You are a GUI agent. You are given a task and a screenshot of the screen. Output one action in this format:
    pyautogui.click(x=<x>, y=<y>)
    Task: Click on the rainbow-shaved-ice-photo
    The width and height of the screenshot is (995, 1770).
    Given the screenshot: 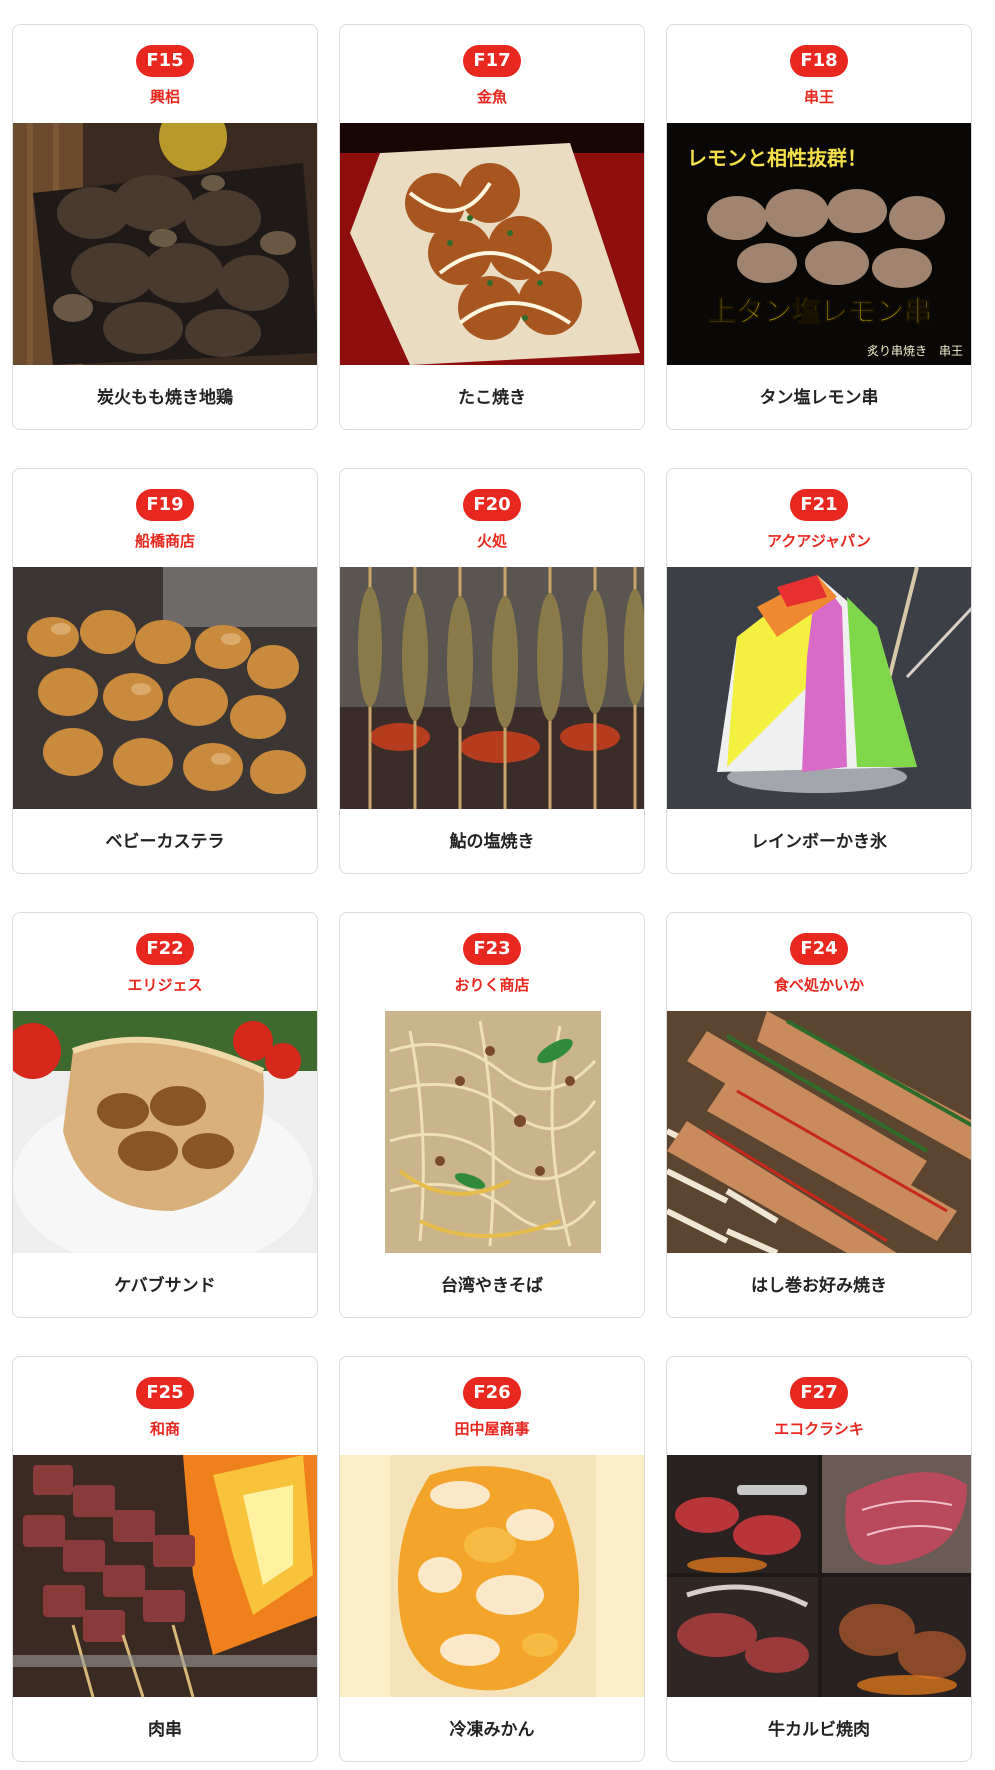 What is the action you would take?
    pyautogui.click(x=819, y=688)
    